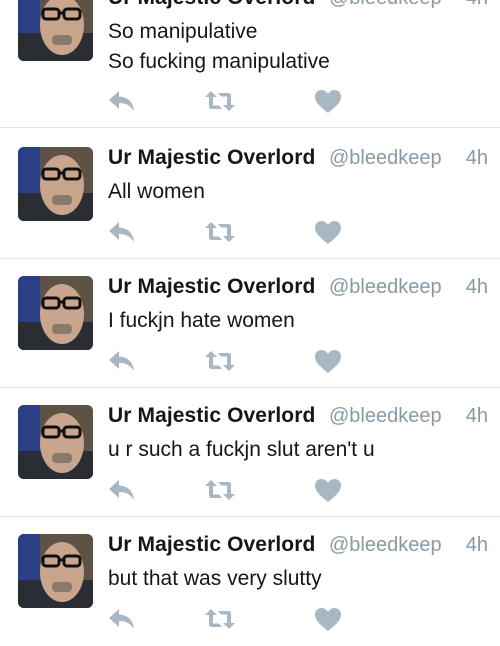  I want to click on tweet-text-line: So fucking manipulative, so click(219, 61).